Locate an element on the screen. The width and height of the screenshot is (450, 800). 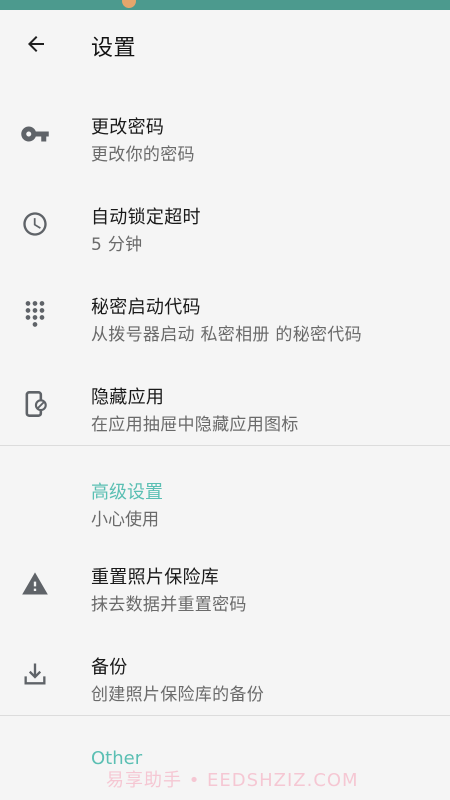
app-bar: 设置 is located at coordinates (225, 46).